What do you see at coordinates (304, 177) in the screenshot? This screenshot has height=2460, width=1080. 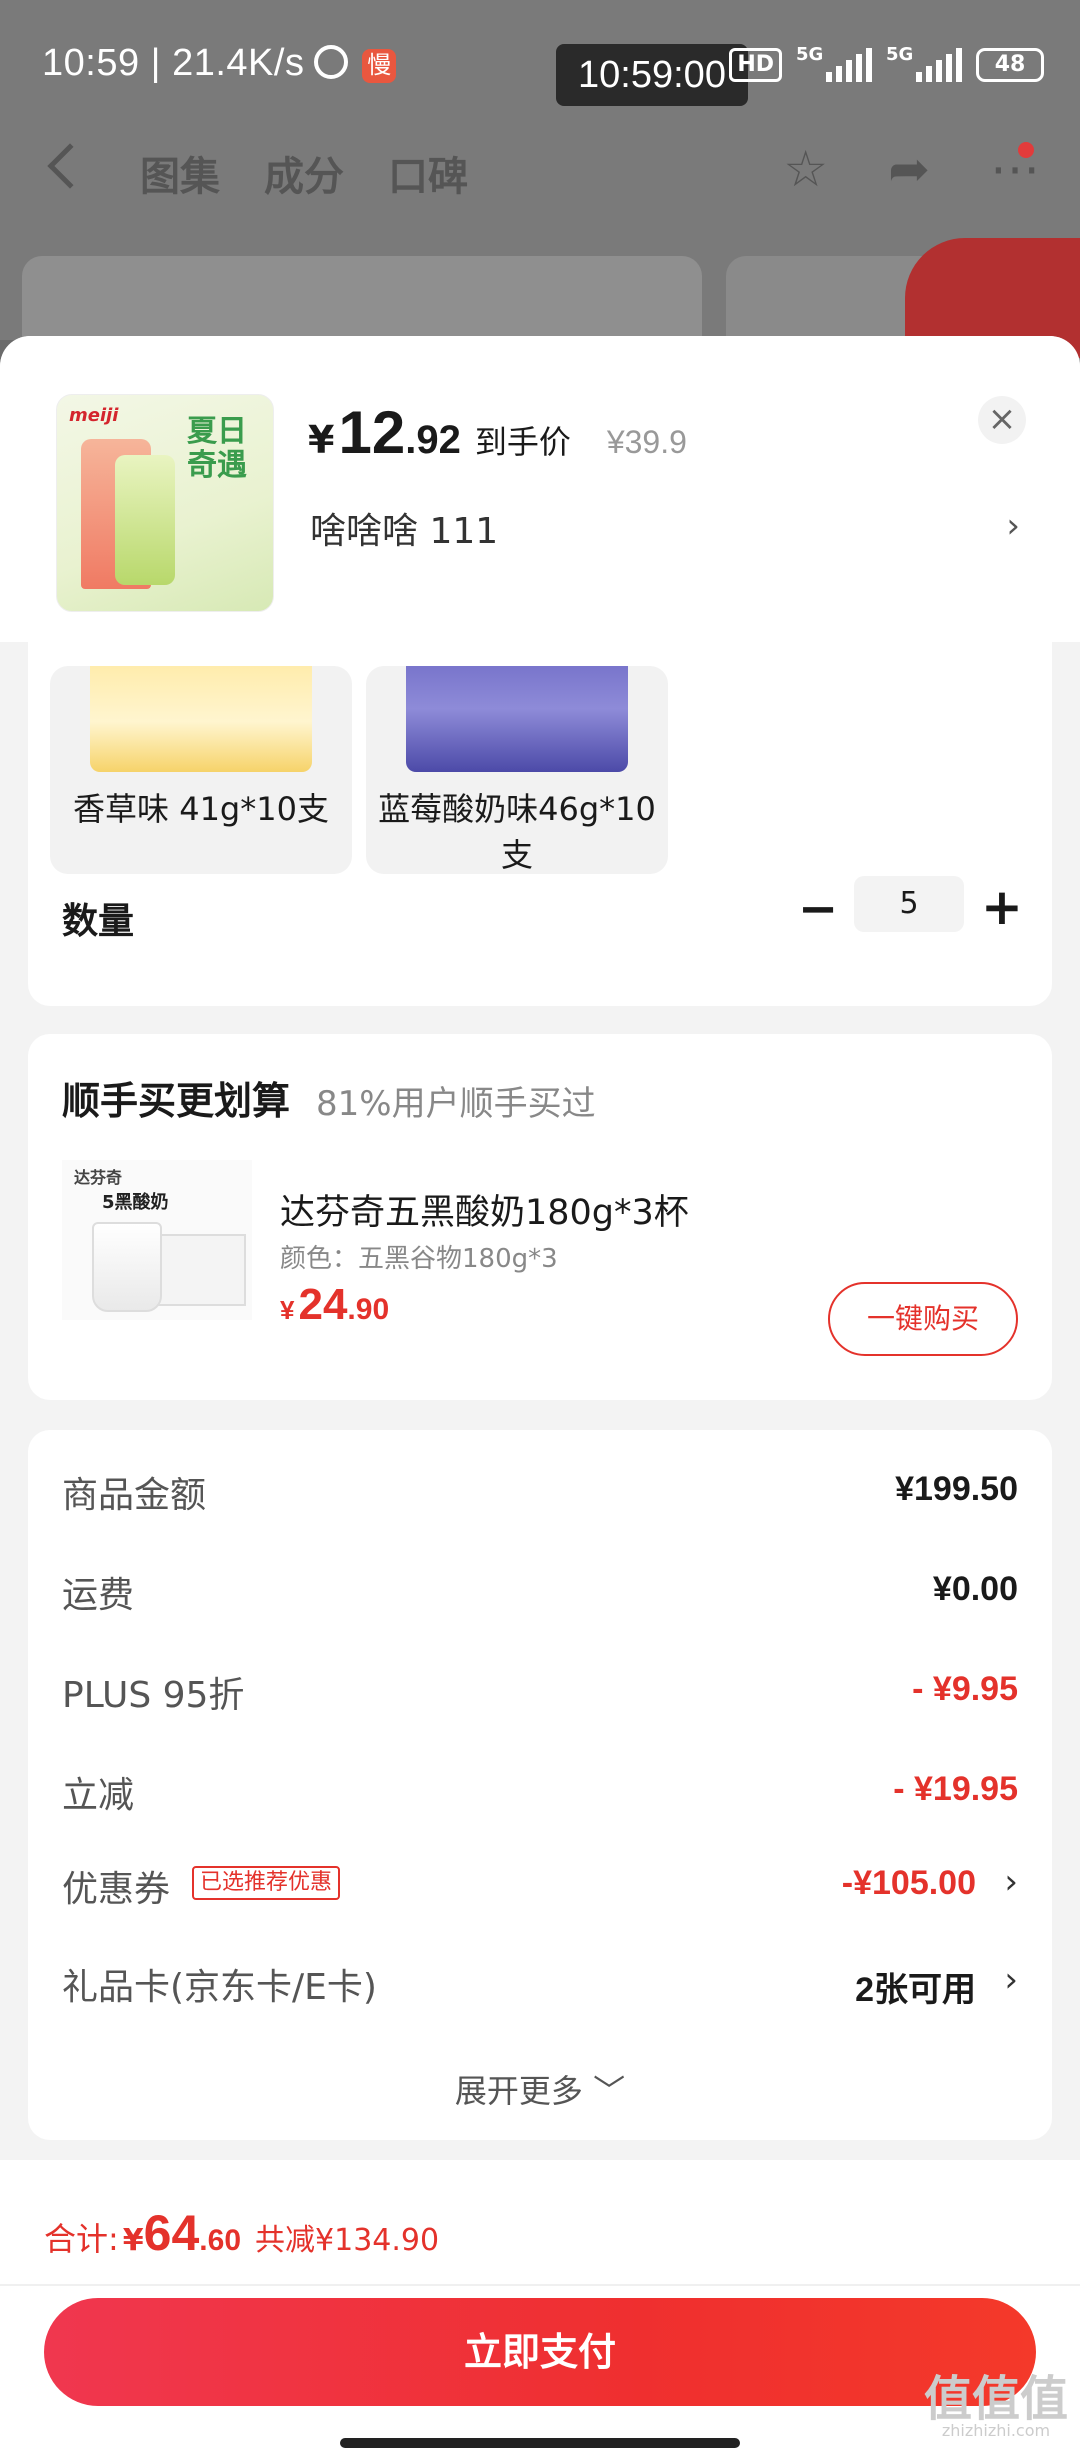 I see `tab-ingredients: 成分` at bounding box center [304, 177].